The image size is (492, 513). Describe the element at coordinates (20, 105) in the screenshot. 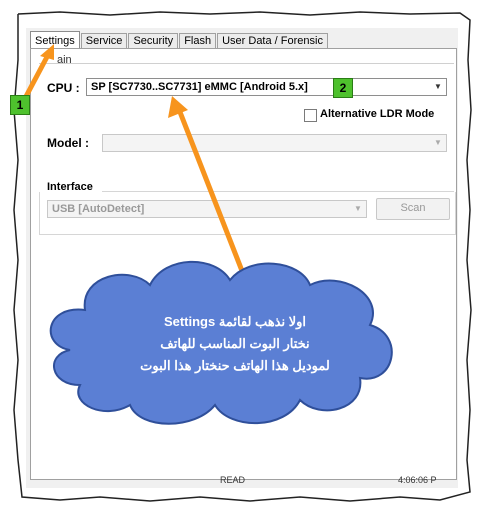

I see `badge-1: 1` at that location.